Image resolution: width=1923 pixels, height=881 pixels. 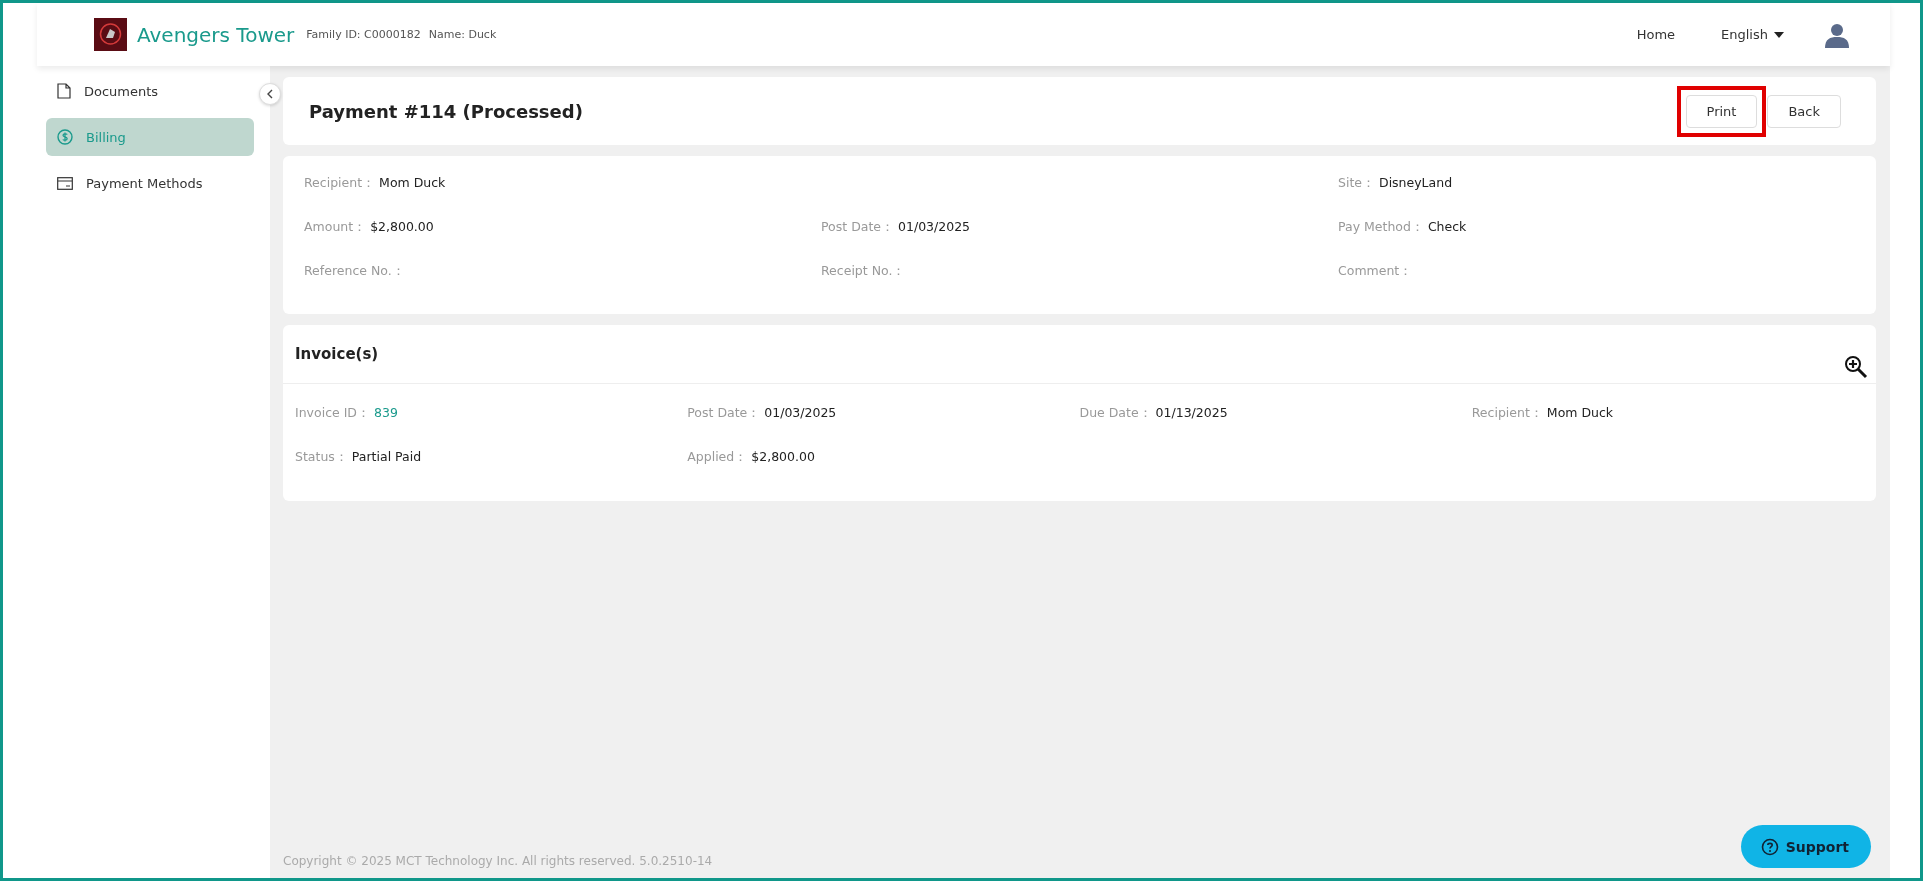 I want to click on help-icon, so click(x=1769, y=846).